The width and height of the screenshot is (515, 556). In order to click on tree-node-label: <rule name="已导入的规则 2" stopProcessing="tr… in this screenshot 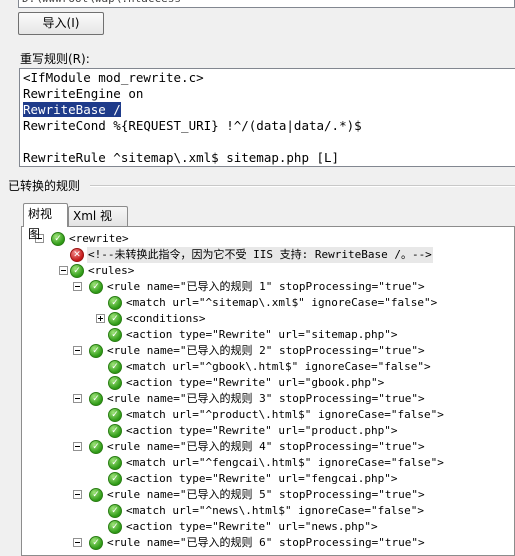, I will do `click(266, 350)`.